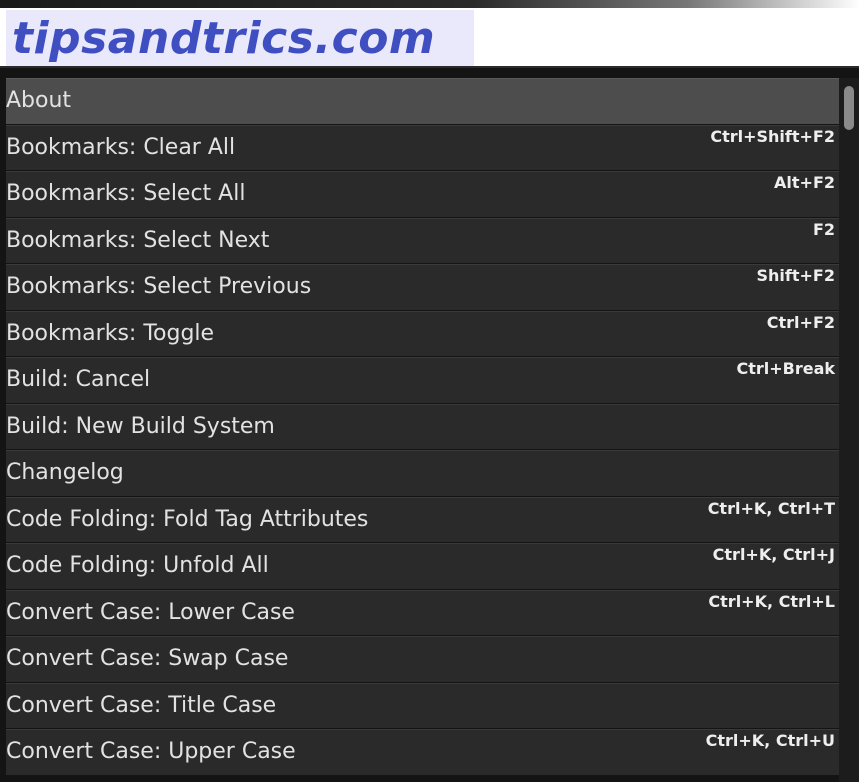 The height and width of the screenshot is (782, 859). Describe the element at coordinates (39, 100) in the screenshot. I see `command-label: About` at that location.